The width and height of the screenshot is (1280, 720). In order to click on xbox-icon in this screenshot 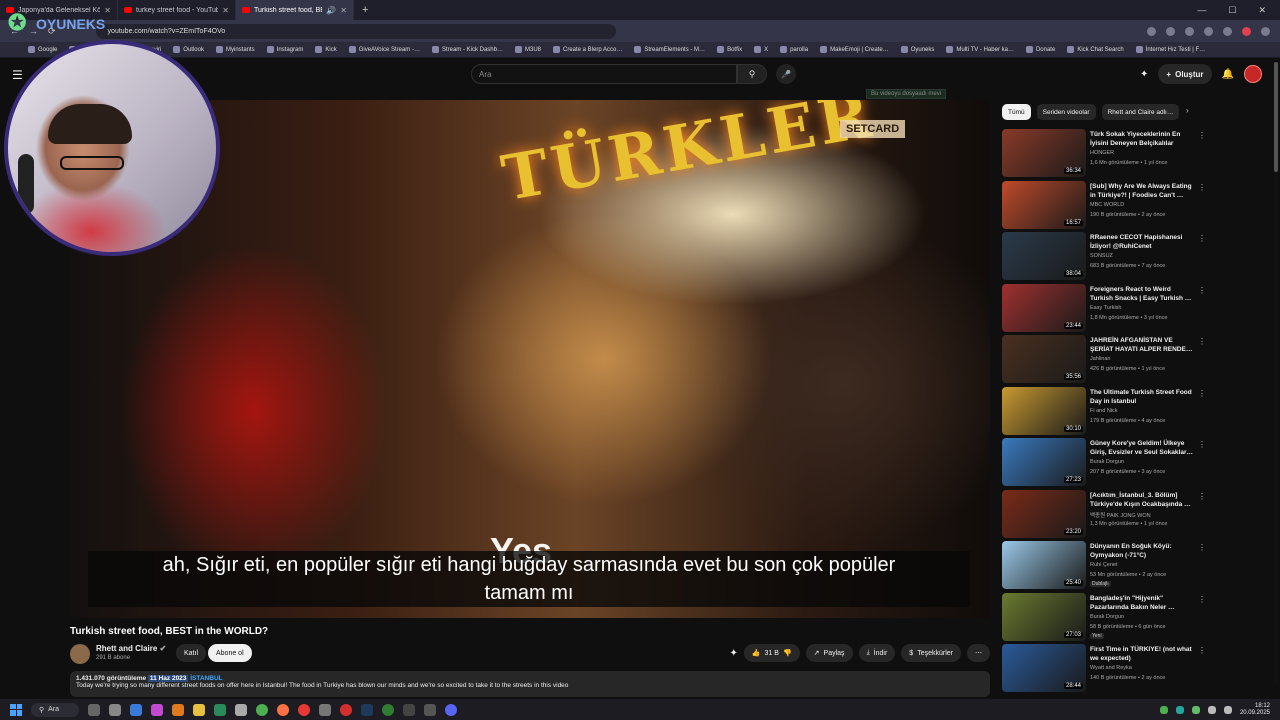, I will do `click(388, 709)`.